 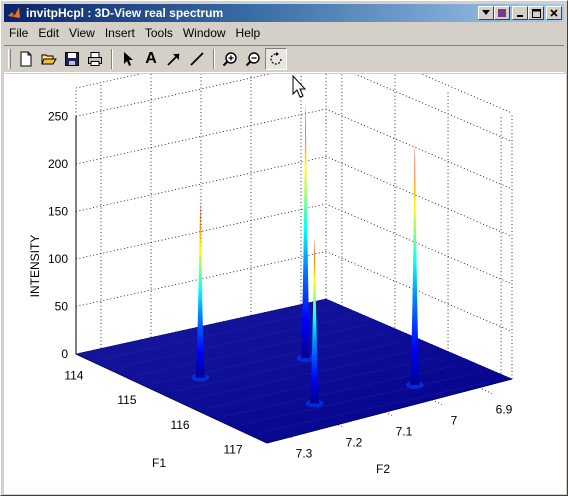 What do you see at coordinates (62, 307) in the screenshot?
I see `z-tick-label: 50` at bounding box center [62, 307].